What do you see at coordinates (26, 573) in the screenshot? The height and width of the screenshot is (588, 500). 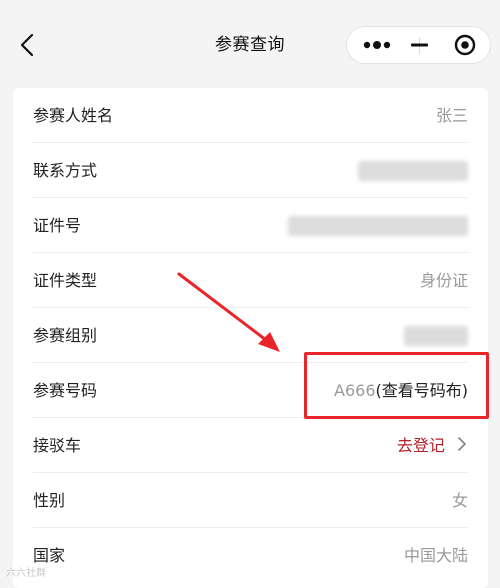 I see `watermark-text: 六六社群` at bounding box center [26, 573].